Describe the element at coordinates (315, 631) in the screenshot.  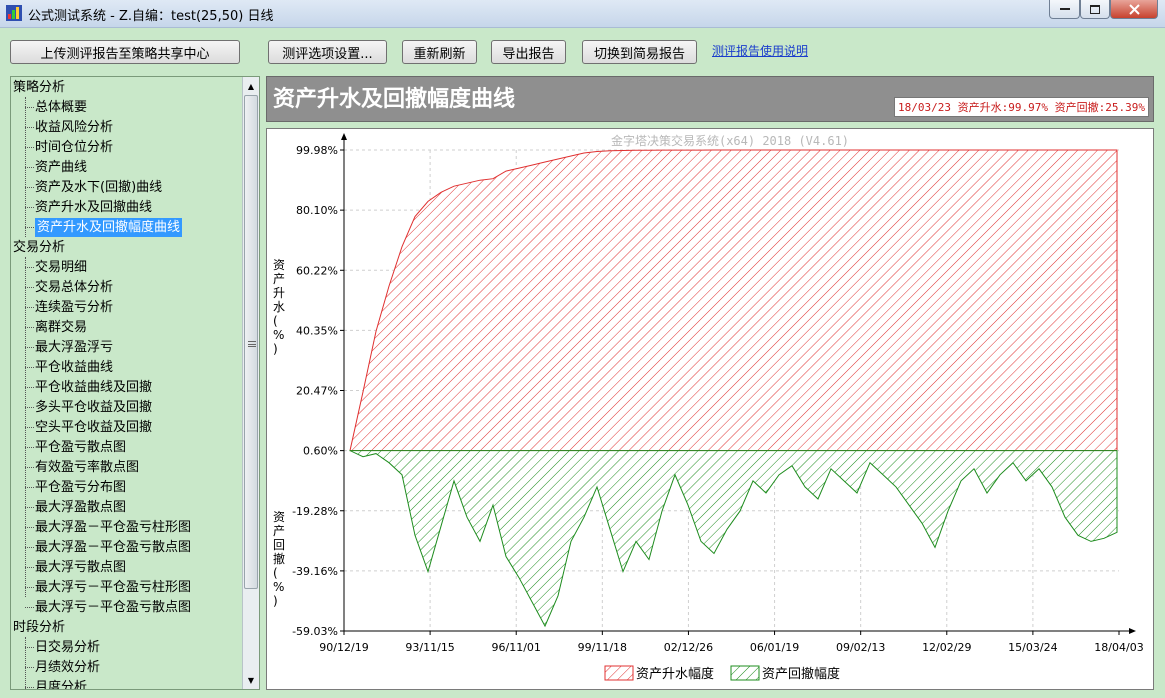
I see `y-tick-label: -59.03%` at that location.